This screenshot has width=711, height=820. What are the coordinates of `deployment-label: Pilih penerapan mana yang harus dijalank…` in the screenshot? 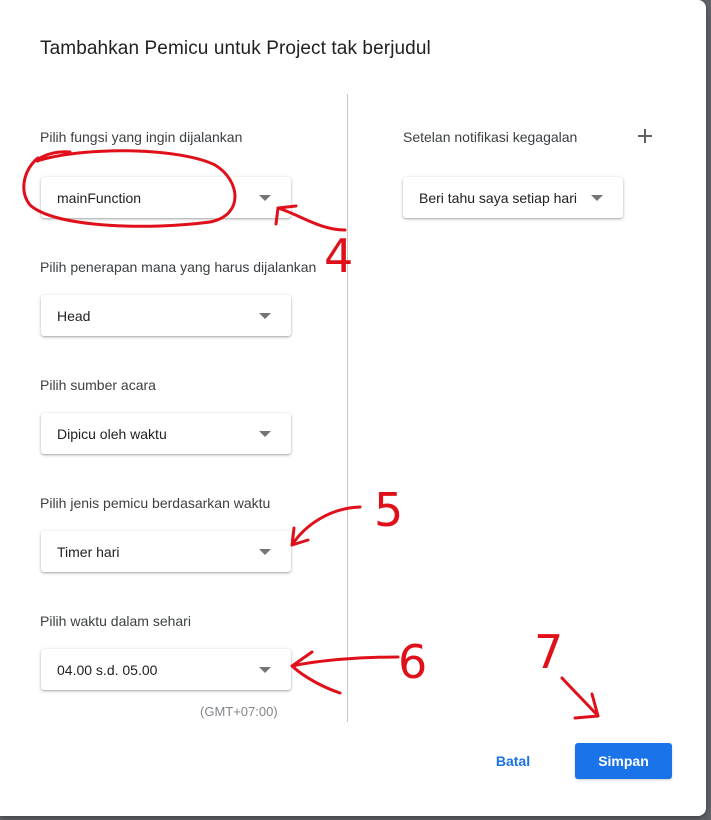 It's located at (178, 267).